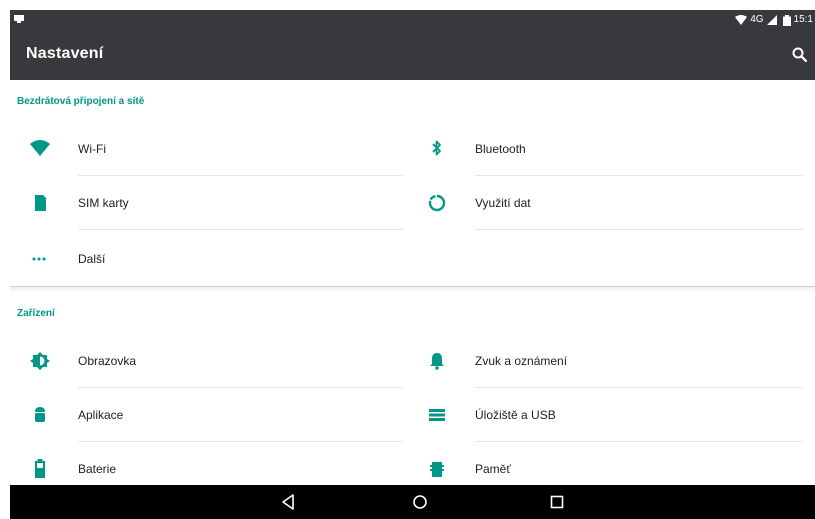 The image size is (815, 519). What do you see at coordinates (614, 361) in the screenshot?
I see `settings-item-sound-notifications: Zvuk a oznámení` at bounding box center [614, 361].